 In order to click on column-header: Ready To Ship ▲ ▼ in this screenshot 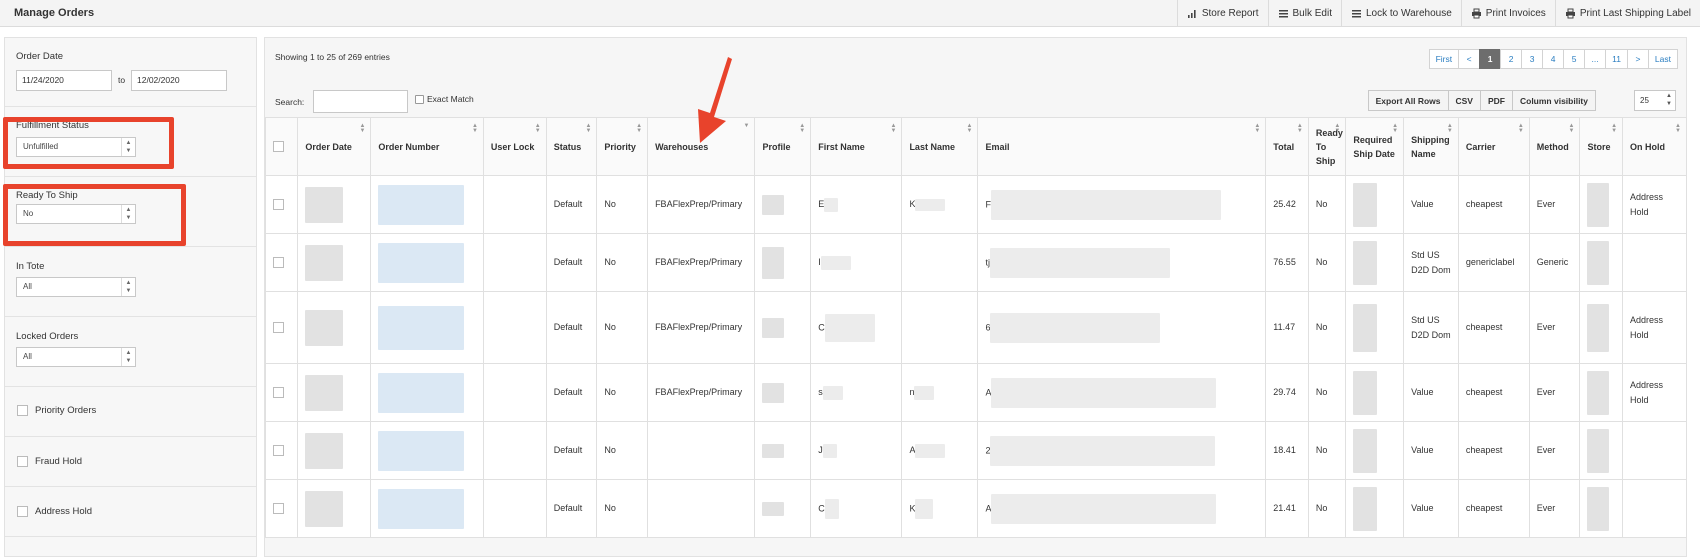, I will do `click(1327, 146)`.